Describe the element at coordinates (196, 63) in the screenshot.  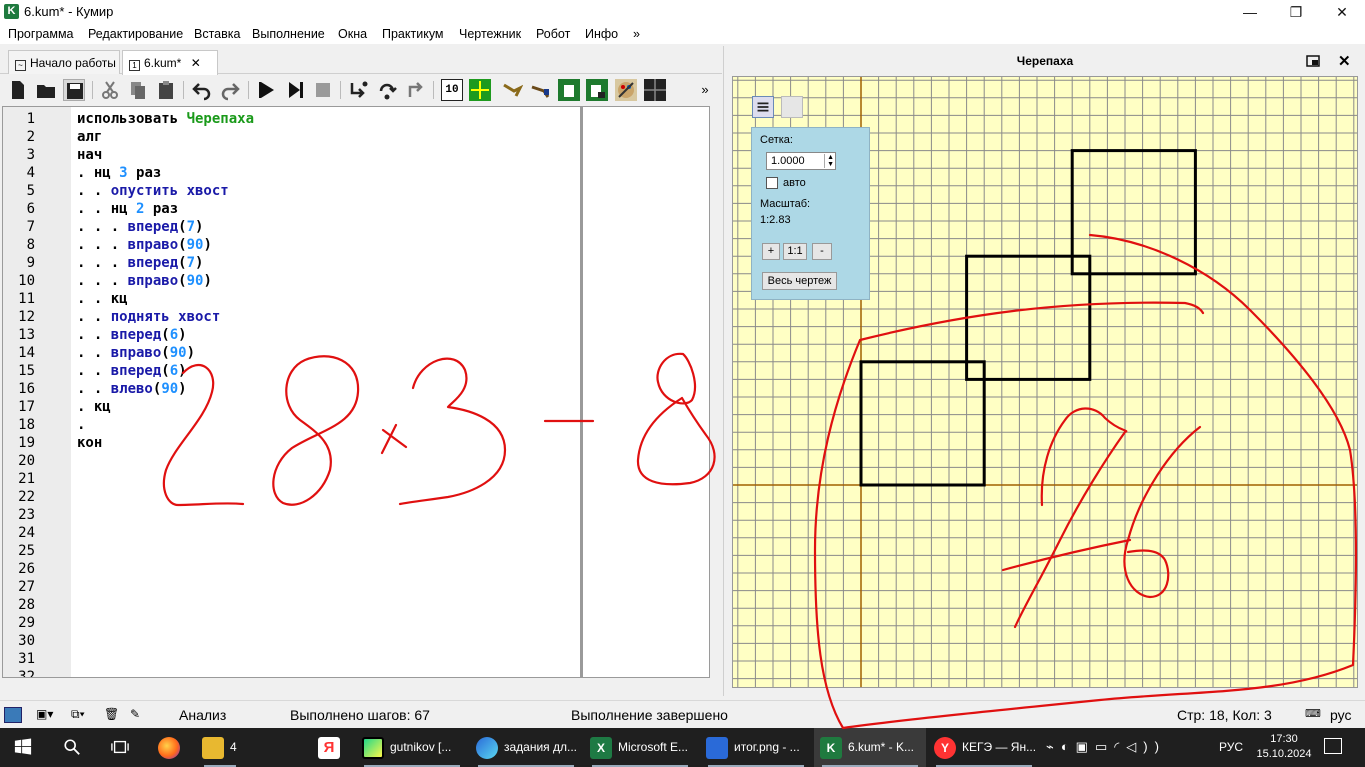
I see `tab-close-icon: ✕` at that location.